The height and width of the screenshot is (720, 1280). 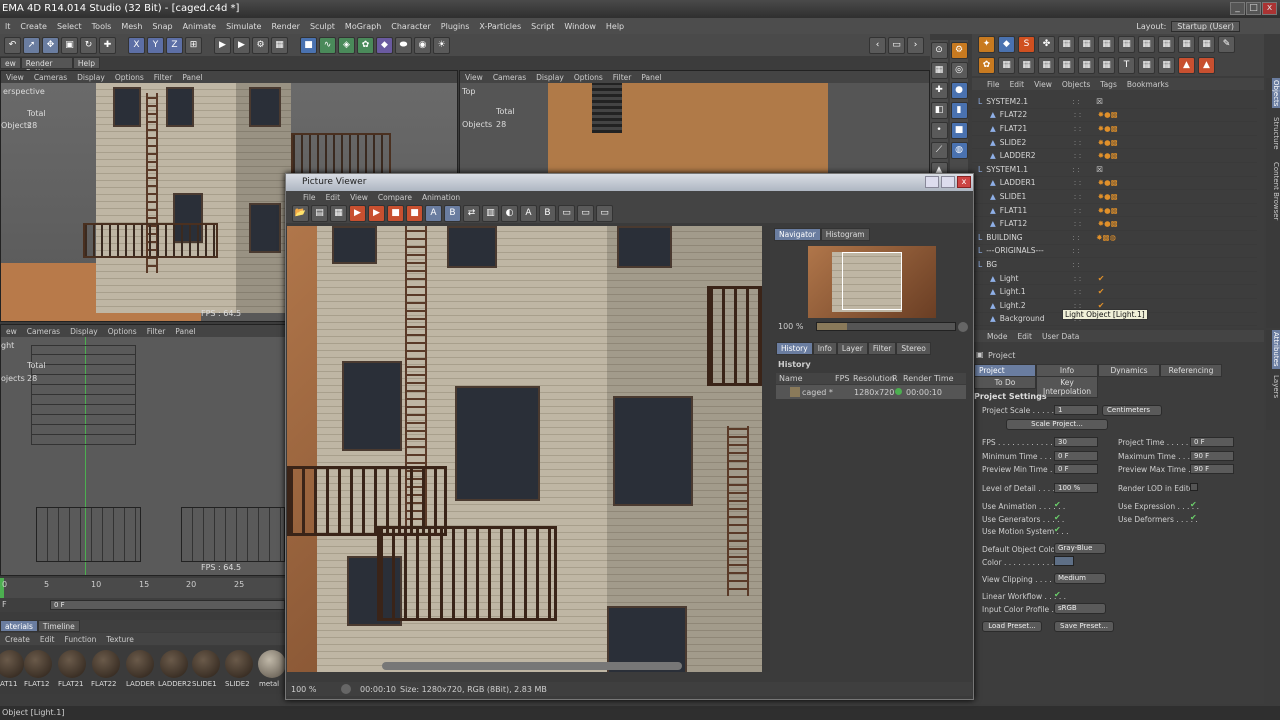 What do you see at coordinates (1253, 8) in the screenshot?
I see `maximize-button: □` at bounding box center [1253, 8].